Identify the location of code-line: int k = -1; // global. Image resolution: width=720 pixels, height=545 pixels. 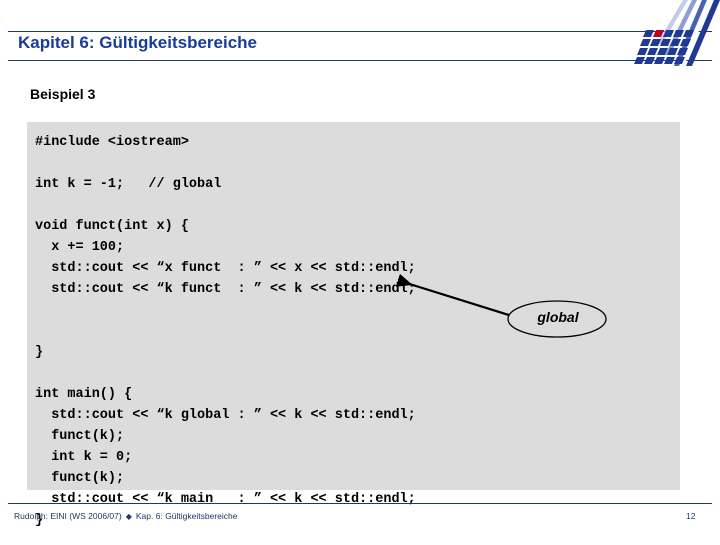
(128, 184).